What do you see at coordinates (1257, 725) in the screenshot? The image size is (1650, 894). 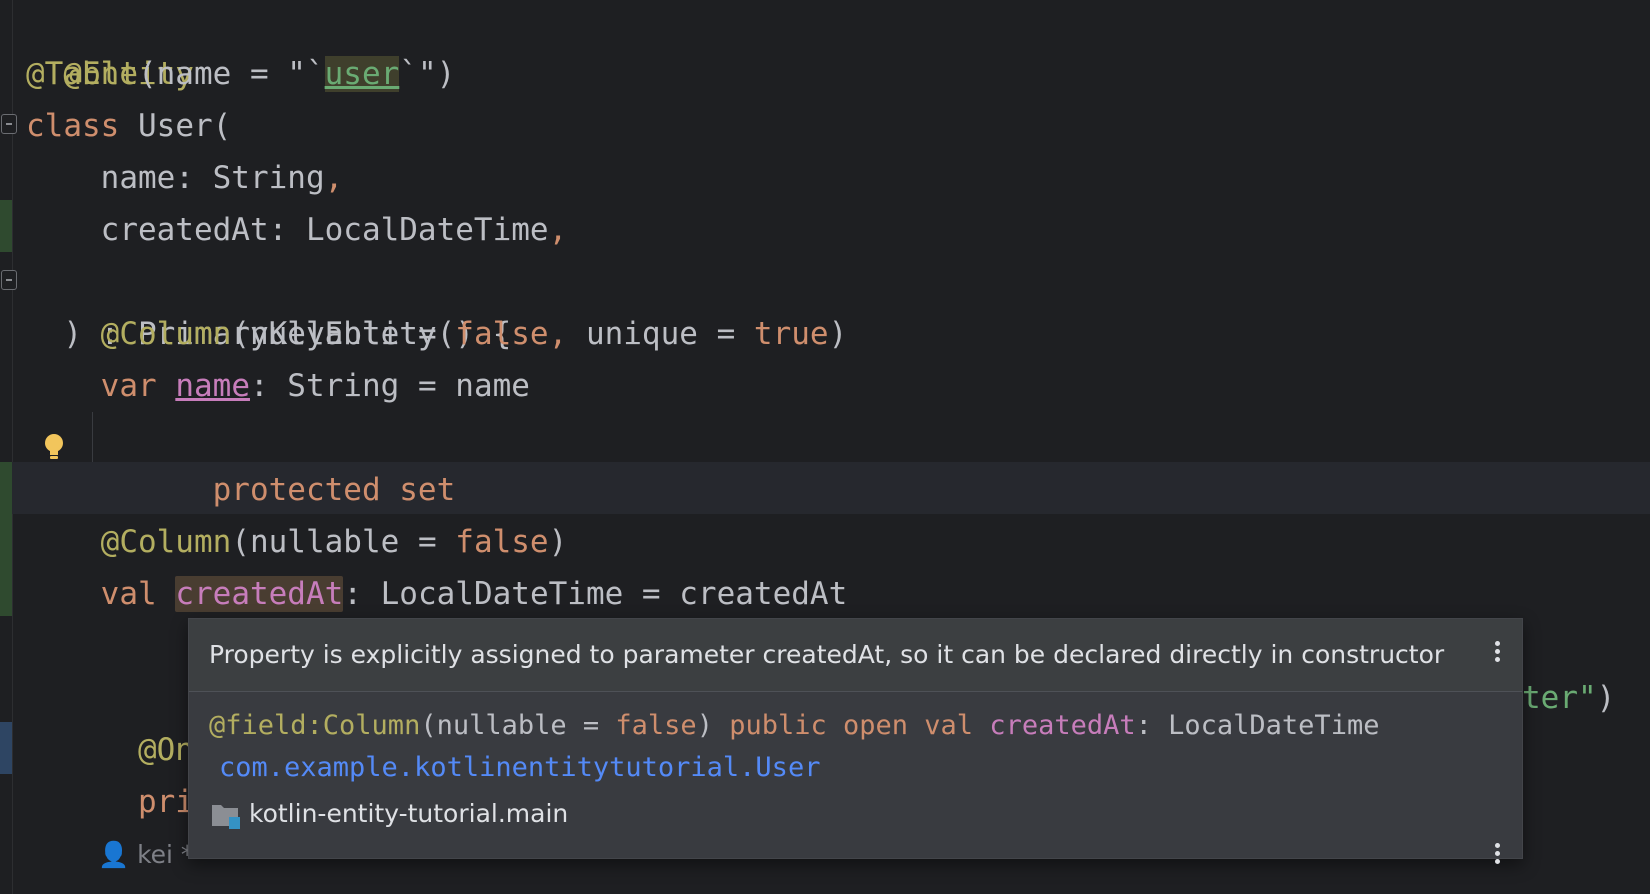 I see `sig-token: : LocalDateTime` at bounding box center [1257, 725].